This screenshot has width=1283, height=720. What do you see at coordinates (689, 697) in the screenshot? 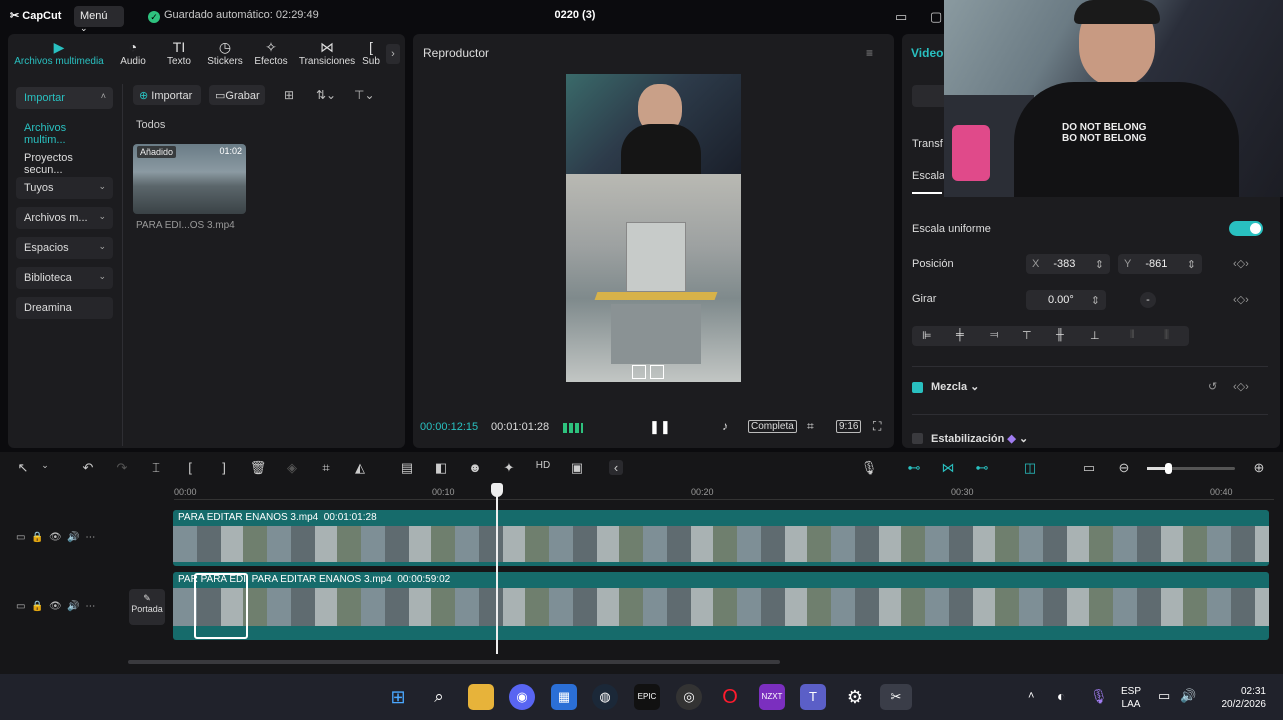
I see `chrome-icon: ◎` at bounding box center [689, 697].